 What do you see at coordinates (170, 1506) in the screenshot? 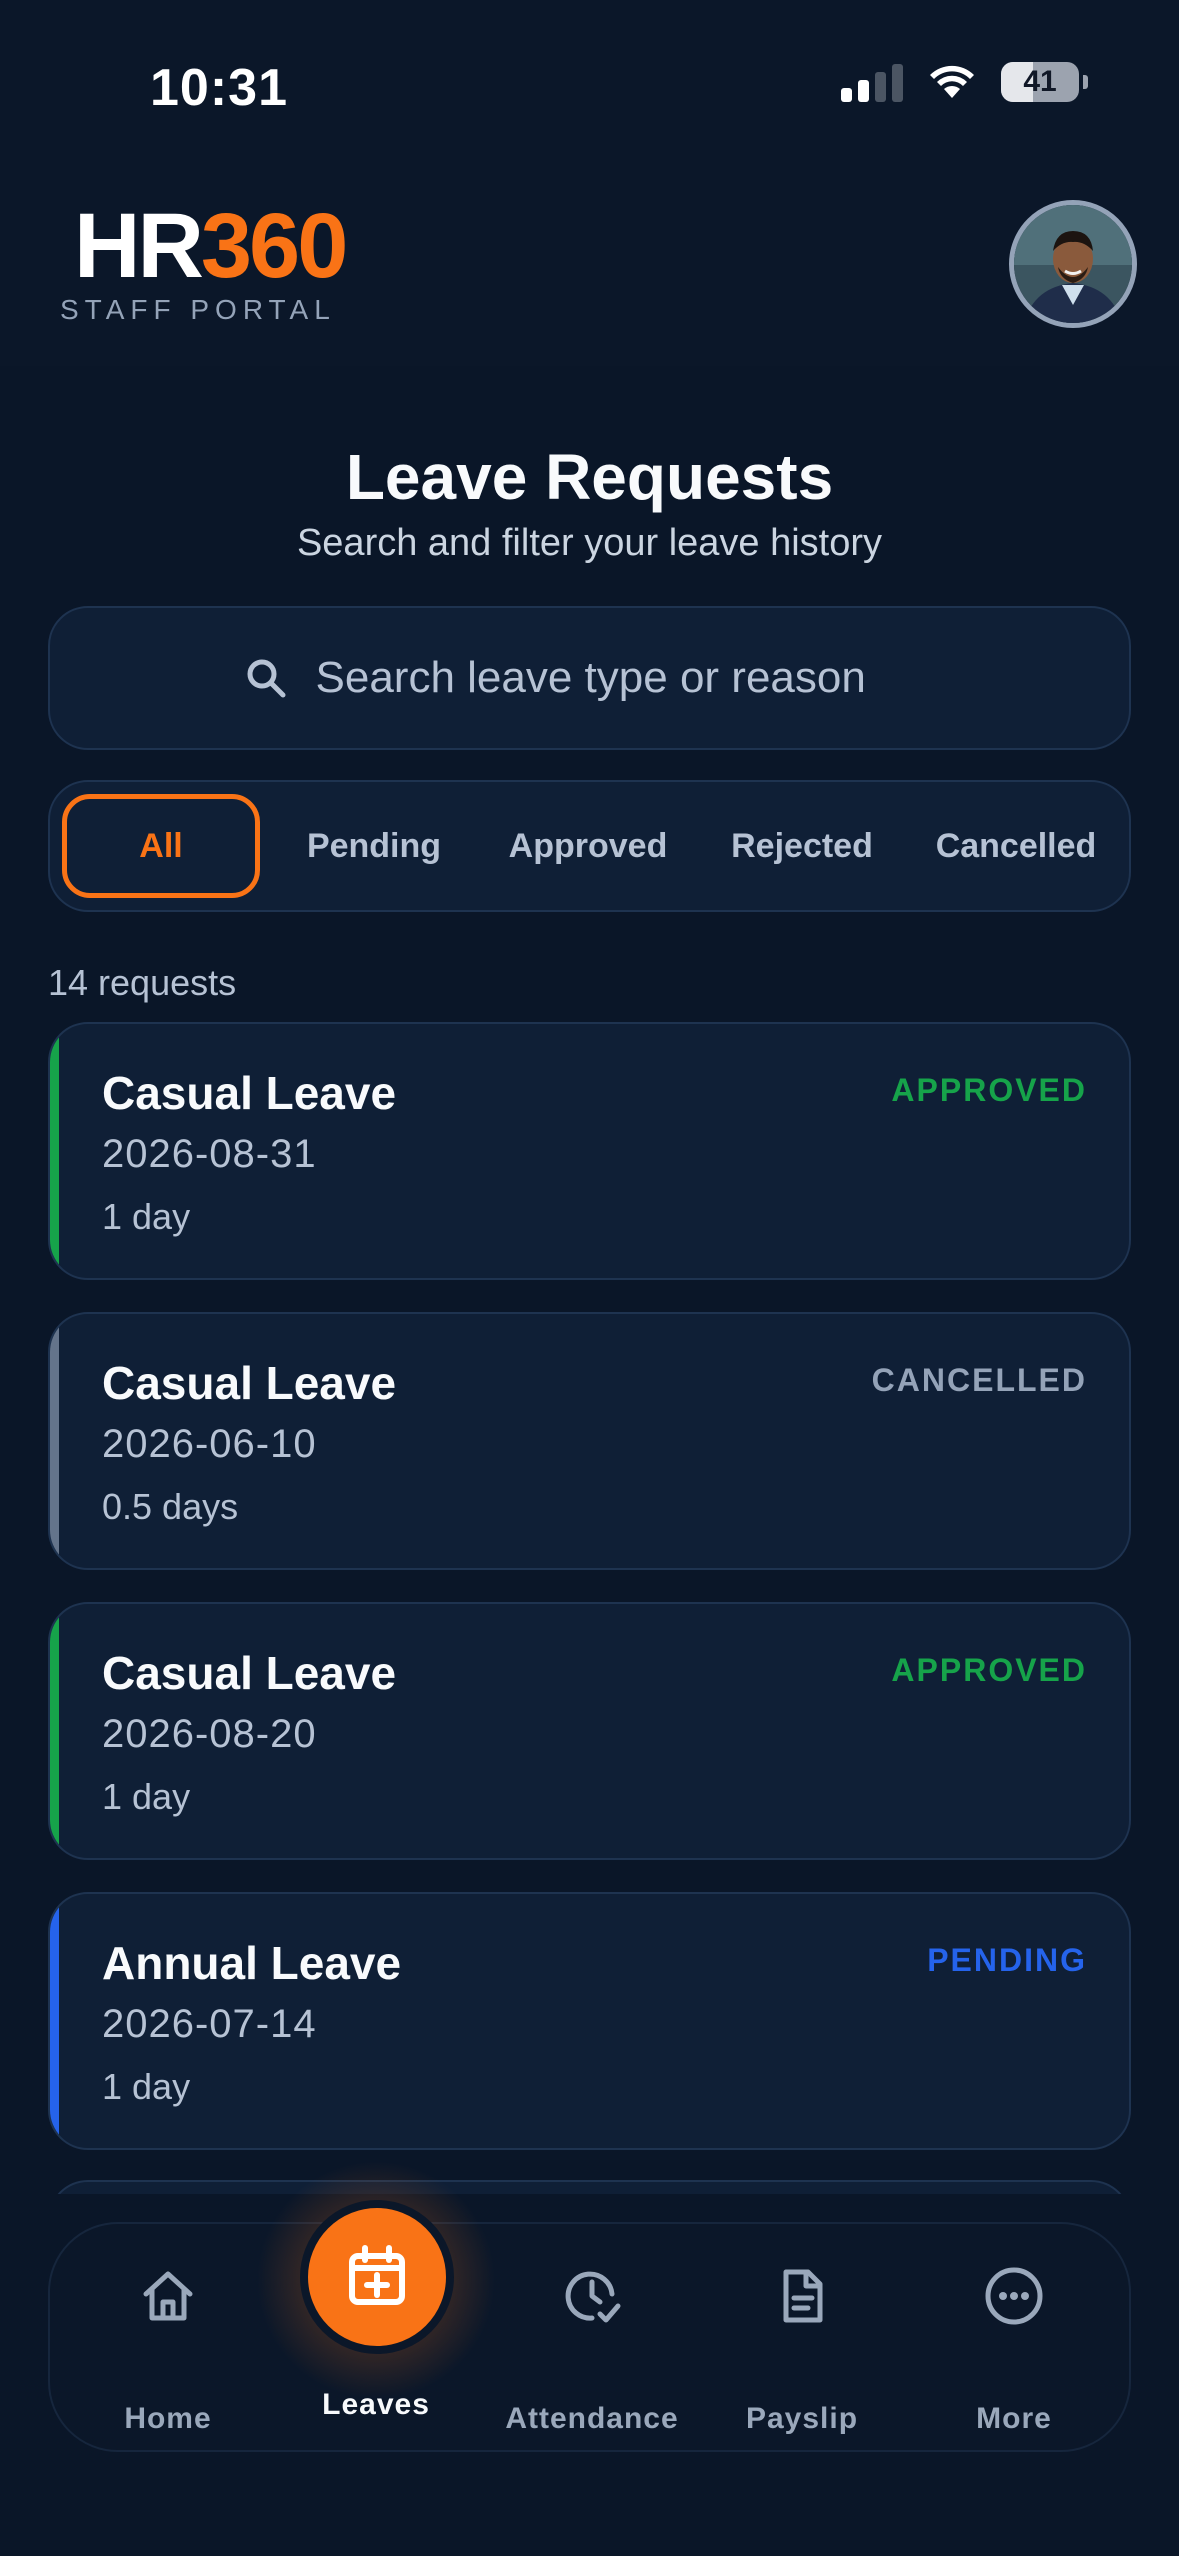
I see `leave-duration: 0.5 days` at bounding box center [170, 1506].